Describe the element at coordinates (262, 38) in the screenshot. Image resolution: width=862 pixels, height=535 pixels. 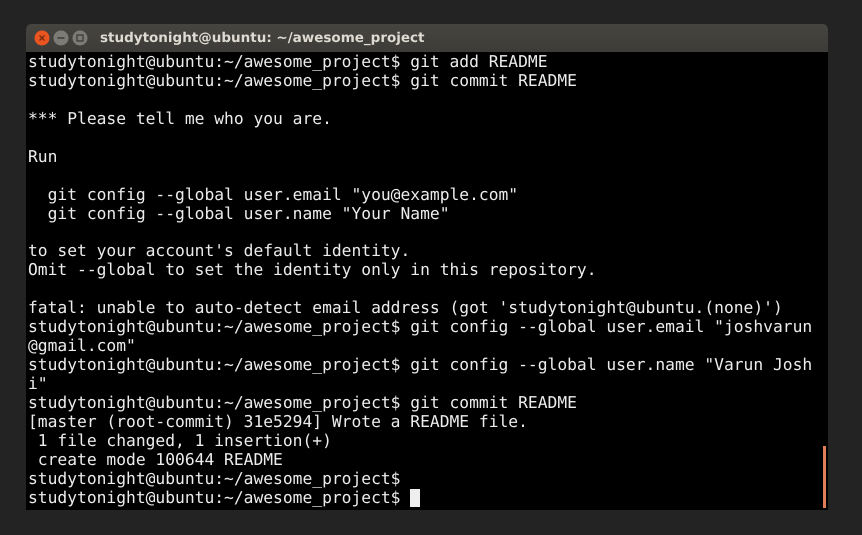
I see `window-title: studytonight@ubuntu: ~/awesome_project` at that location.